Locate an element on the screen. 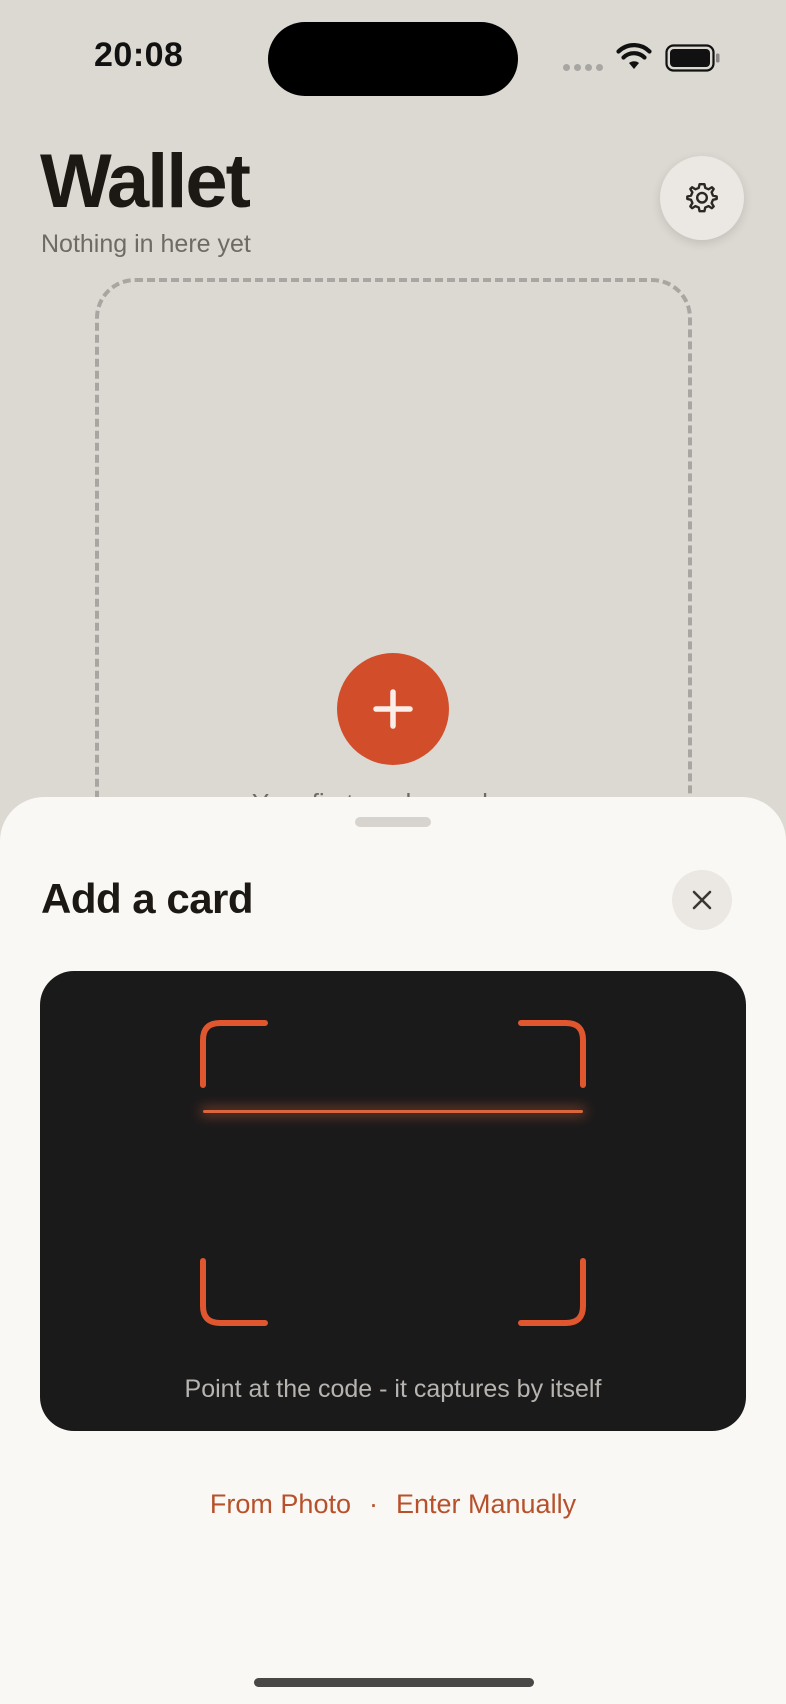 The image size is (786, 1704). sheet-grabber is located at coordinates (393, 822).